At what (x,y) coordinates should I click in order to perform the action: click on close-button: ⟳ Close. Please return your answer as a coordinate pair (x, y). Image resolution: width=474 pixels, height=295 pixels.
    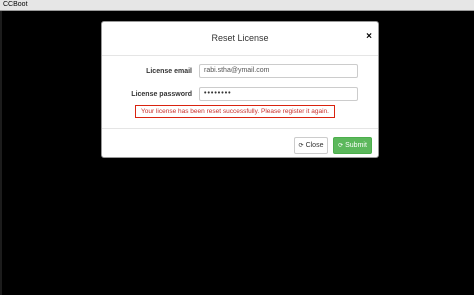
    Looking at the image, I should click on (311, 145).